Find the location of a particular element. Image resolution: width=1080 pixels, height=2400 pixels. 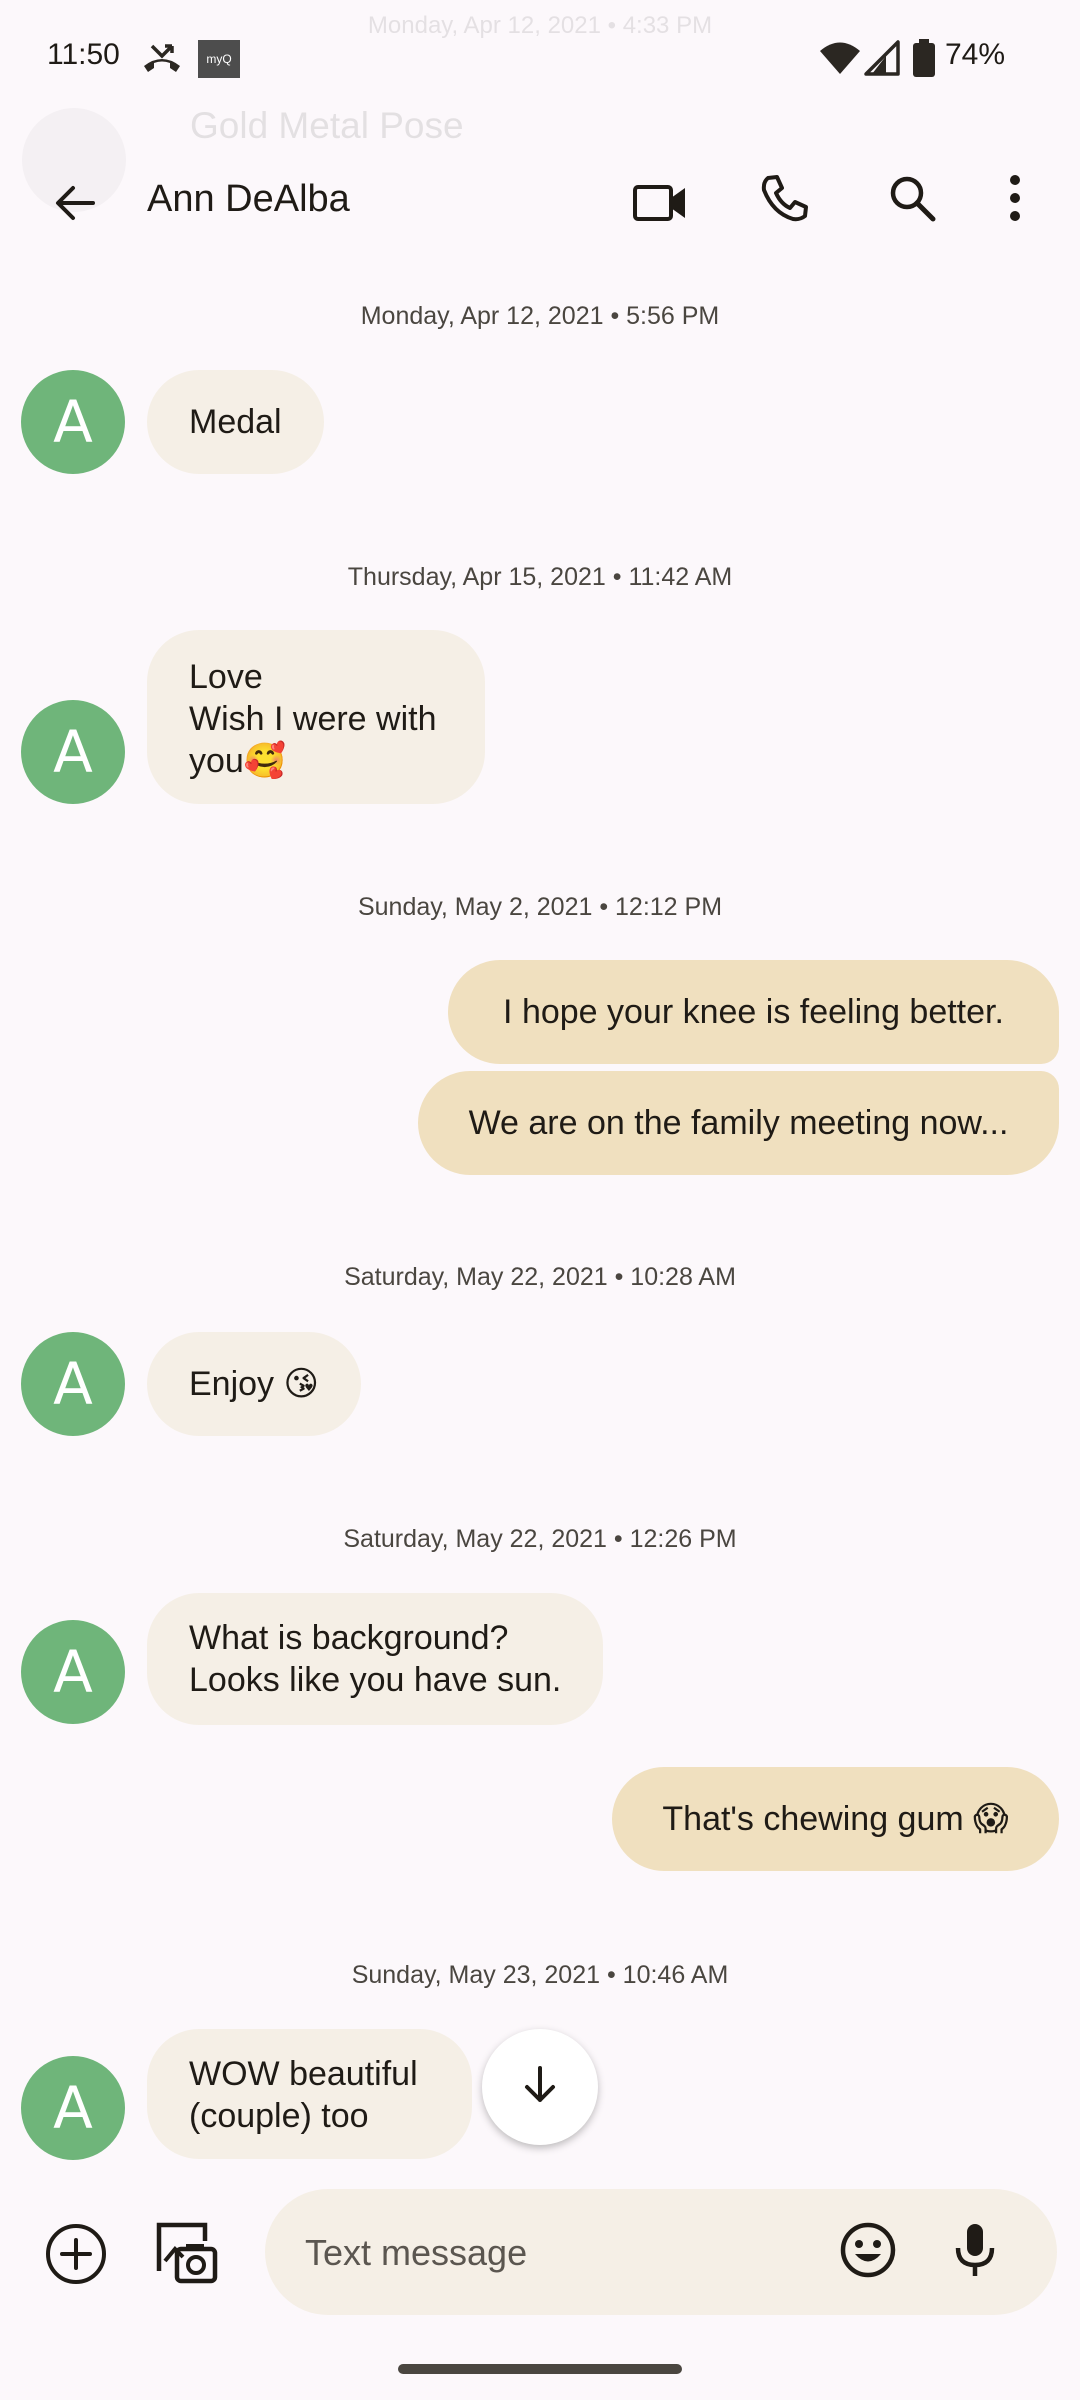

outgoing-message: I hope your knee is feeling better. is located at coordinates (753, 1012).